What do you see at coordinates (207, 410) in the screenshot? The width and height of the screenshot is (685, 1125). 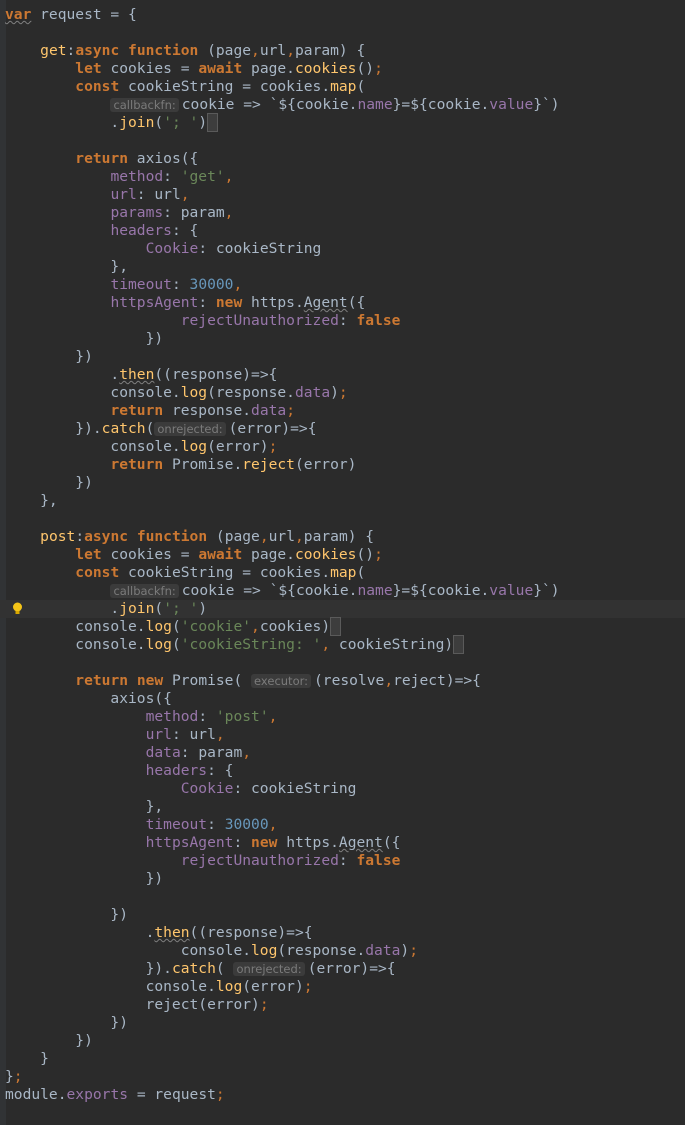 I see `code-token: response.` at bounding box center [207, 410].